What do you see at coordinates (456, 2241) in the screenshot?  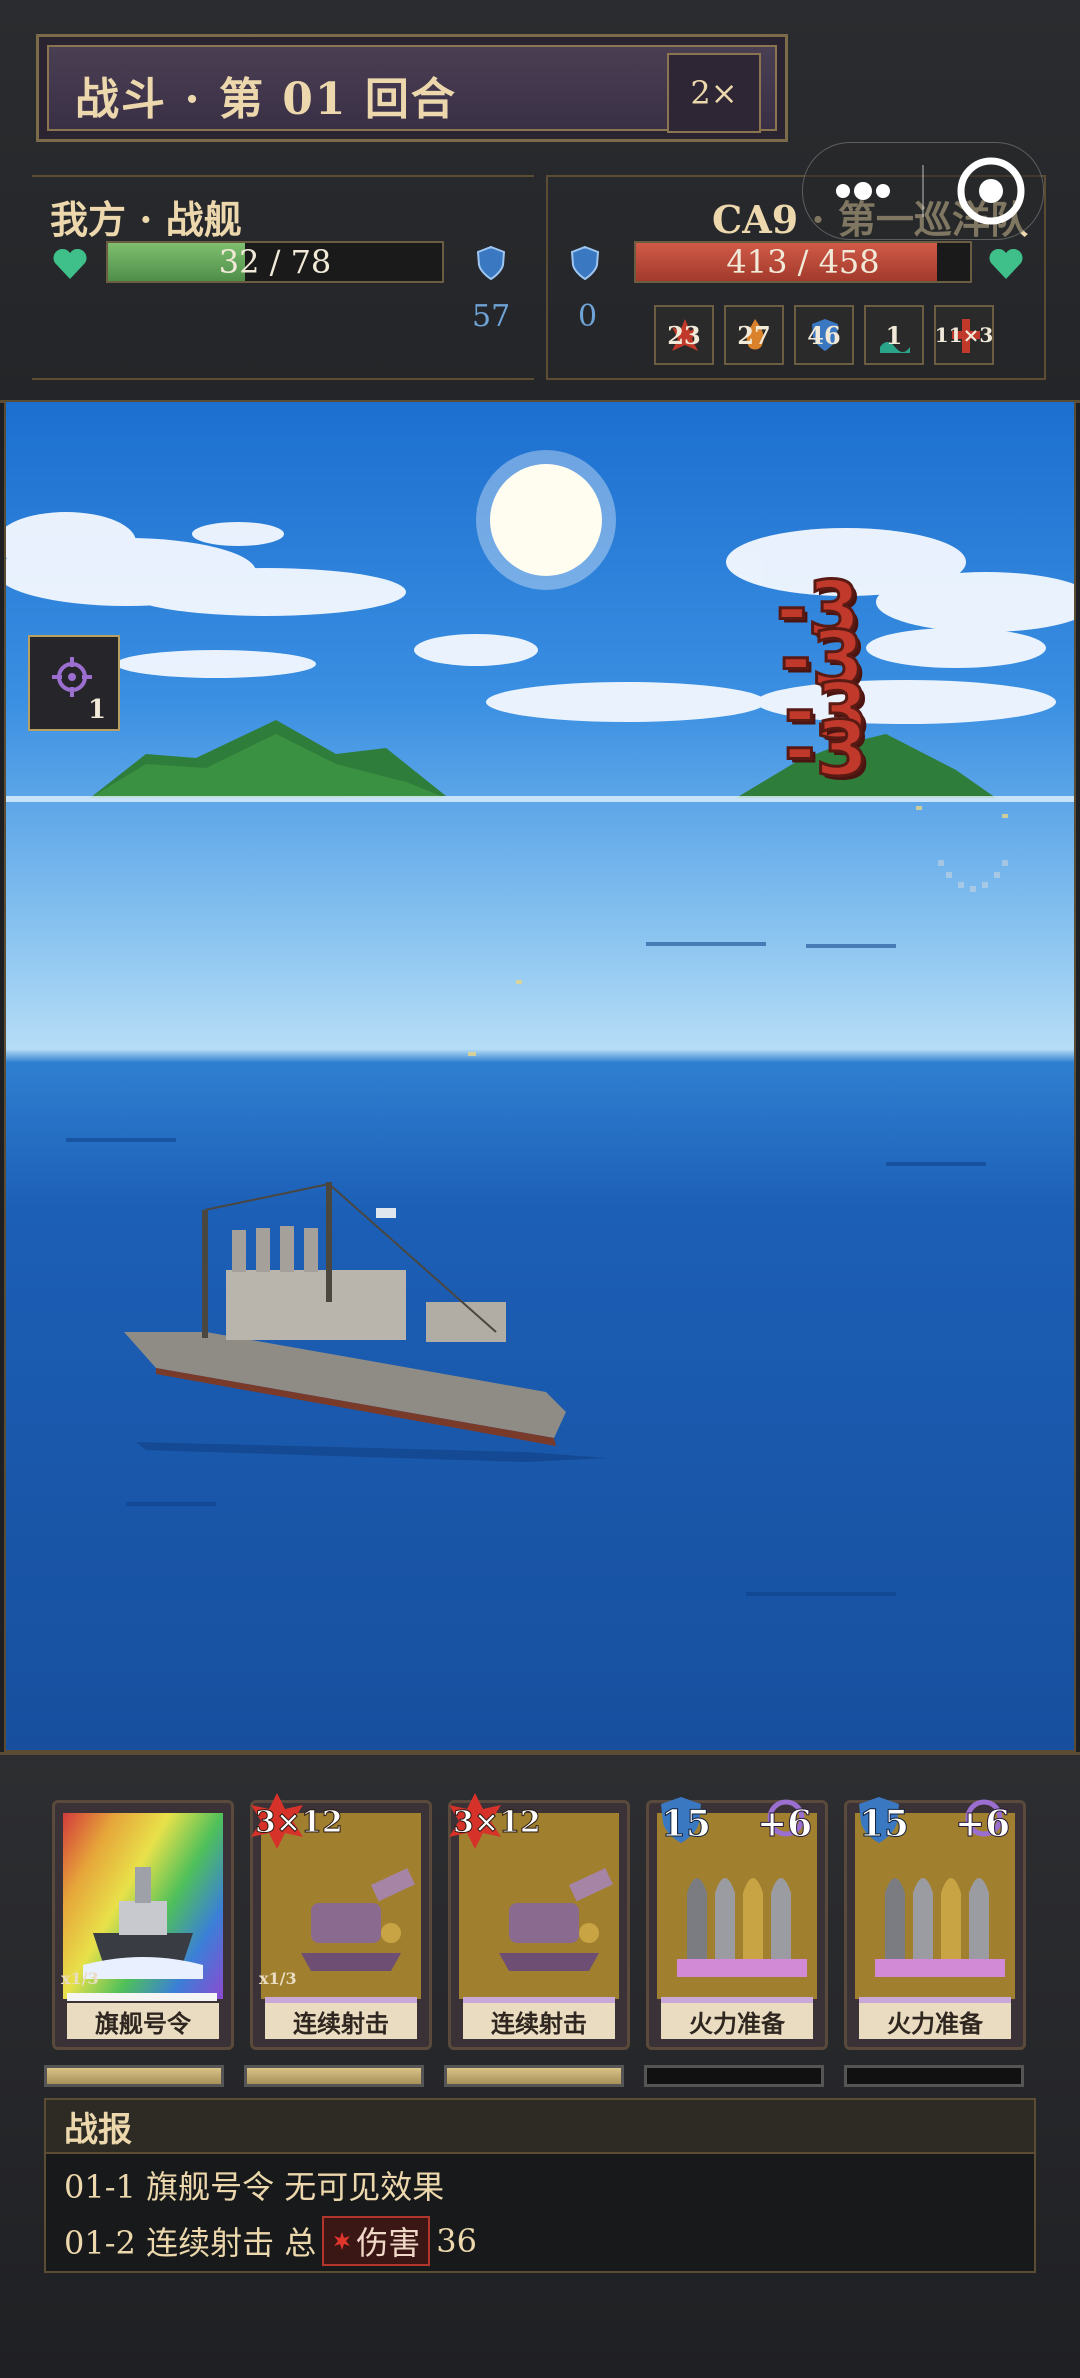 I see `log-value: 36` at bounding box center [456, 2241].